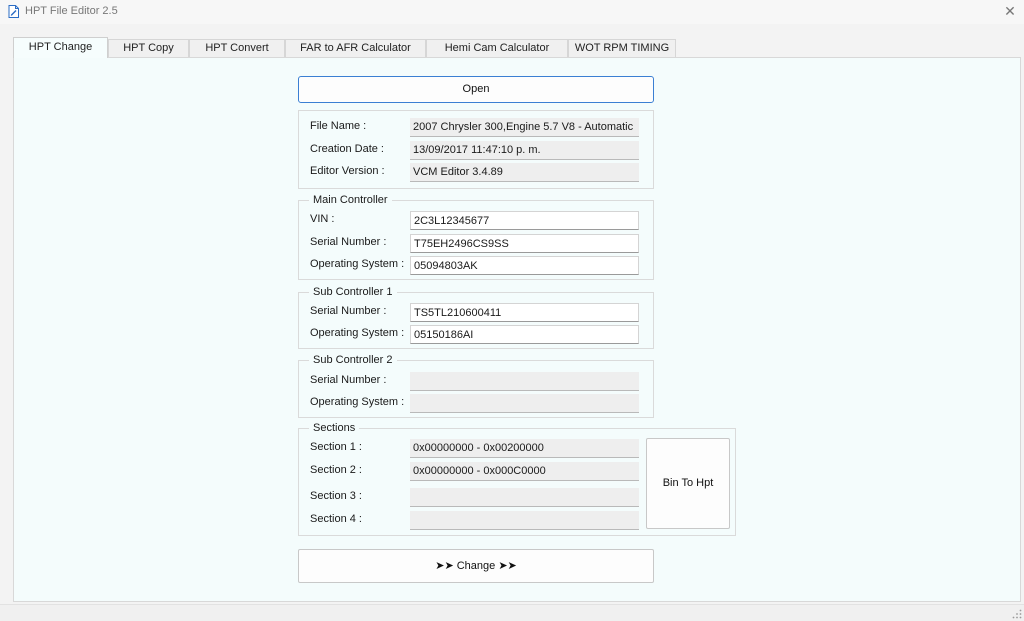 This screenshot has width=1024, height=621. What do you see at coordinates (347, 149) in the screenshot?
I see `creation-date-label: Creation Date :` at bounding box center [347, 149].